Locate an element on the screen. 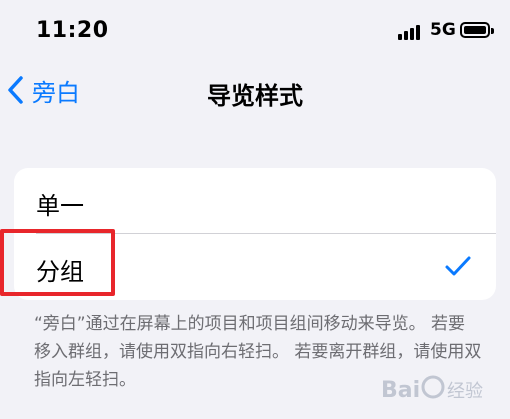 This screenshot has height=419, width=510. navigation-bar: 旁白 导览样式 is located at coordinates (255, 91).